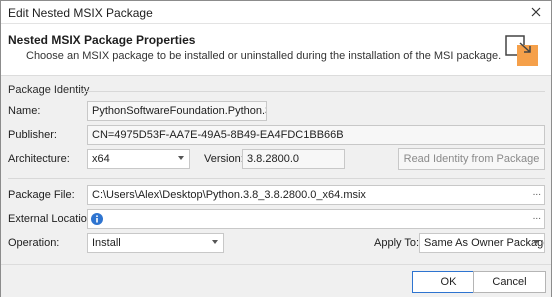  Describe the element at coordinates (39, 159) in the screenshot. I see `architecture-label: Architecture:` at that location.